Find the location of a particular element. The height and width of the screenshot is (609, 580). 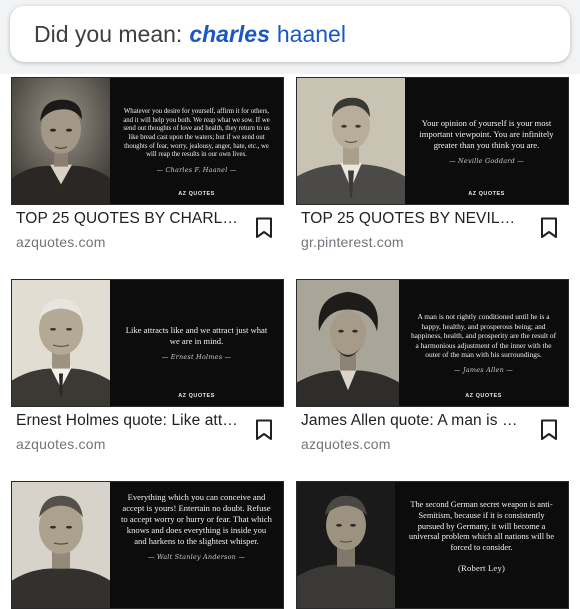

result-title: TOP 25 QUOTES BY CHARLES F. HAANEL is located at coordinates (127, 219).